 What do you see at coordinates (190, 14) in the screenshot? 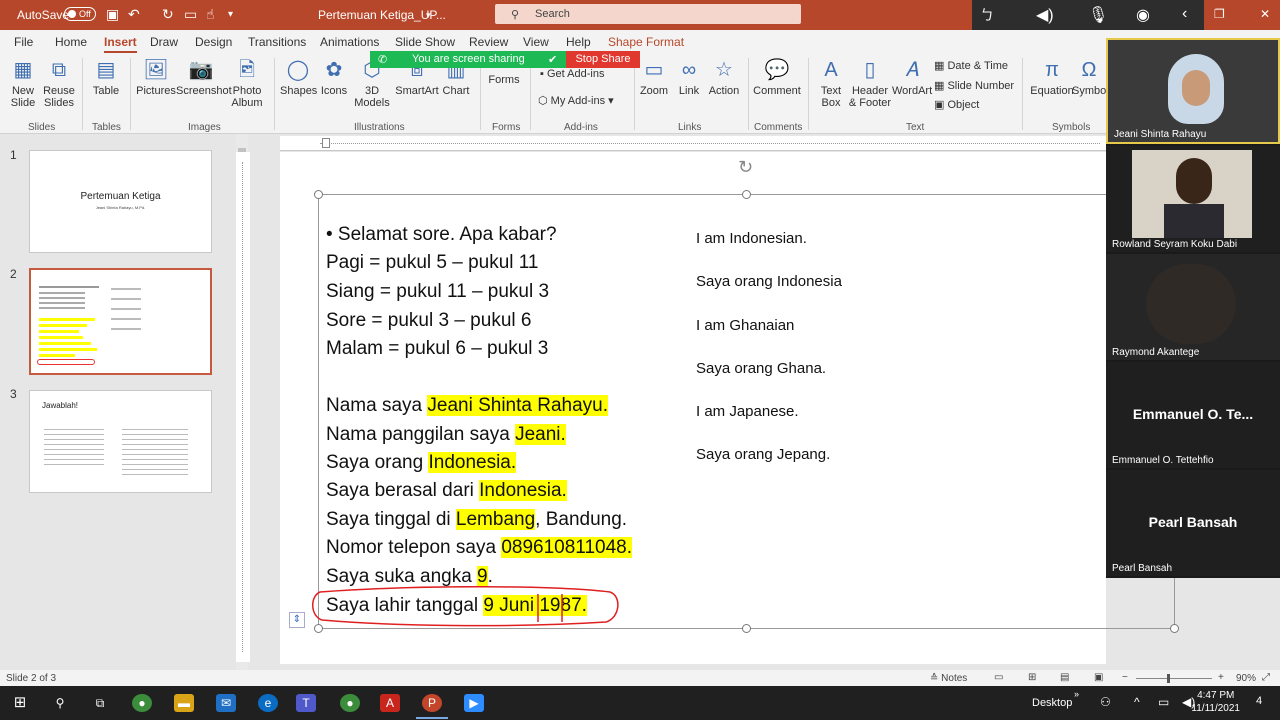
I see `start-from-beginning-icon: ▭` at bounding box center [190, 14].